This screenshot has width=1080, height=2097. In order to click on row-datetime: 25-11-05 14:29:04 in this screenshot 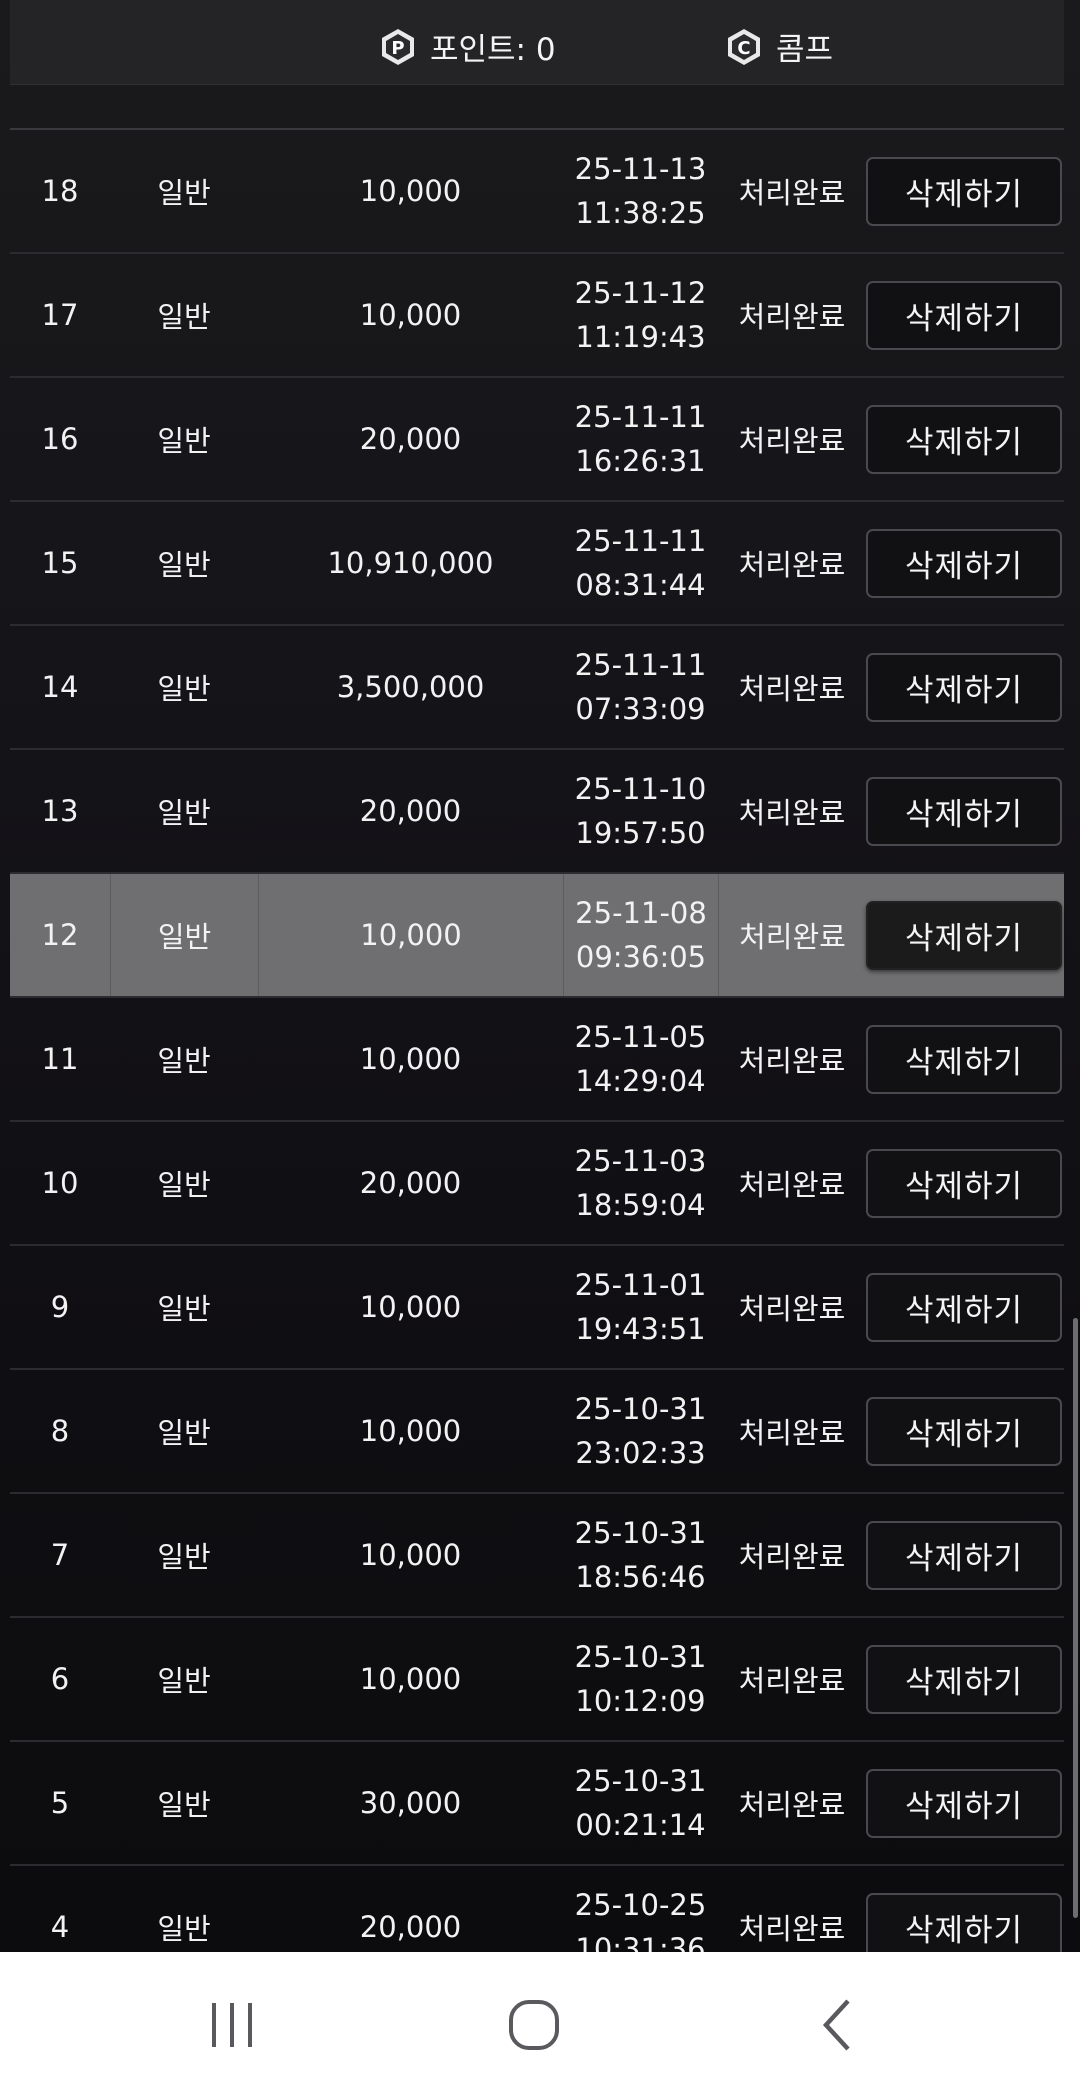, I will do `click(640, 1059)`.